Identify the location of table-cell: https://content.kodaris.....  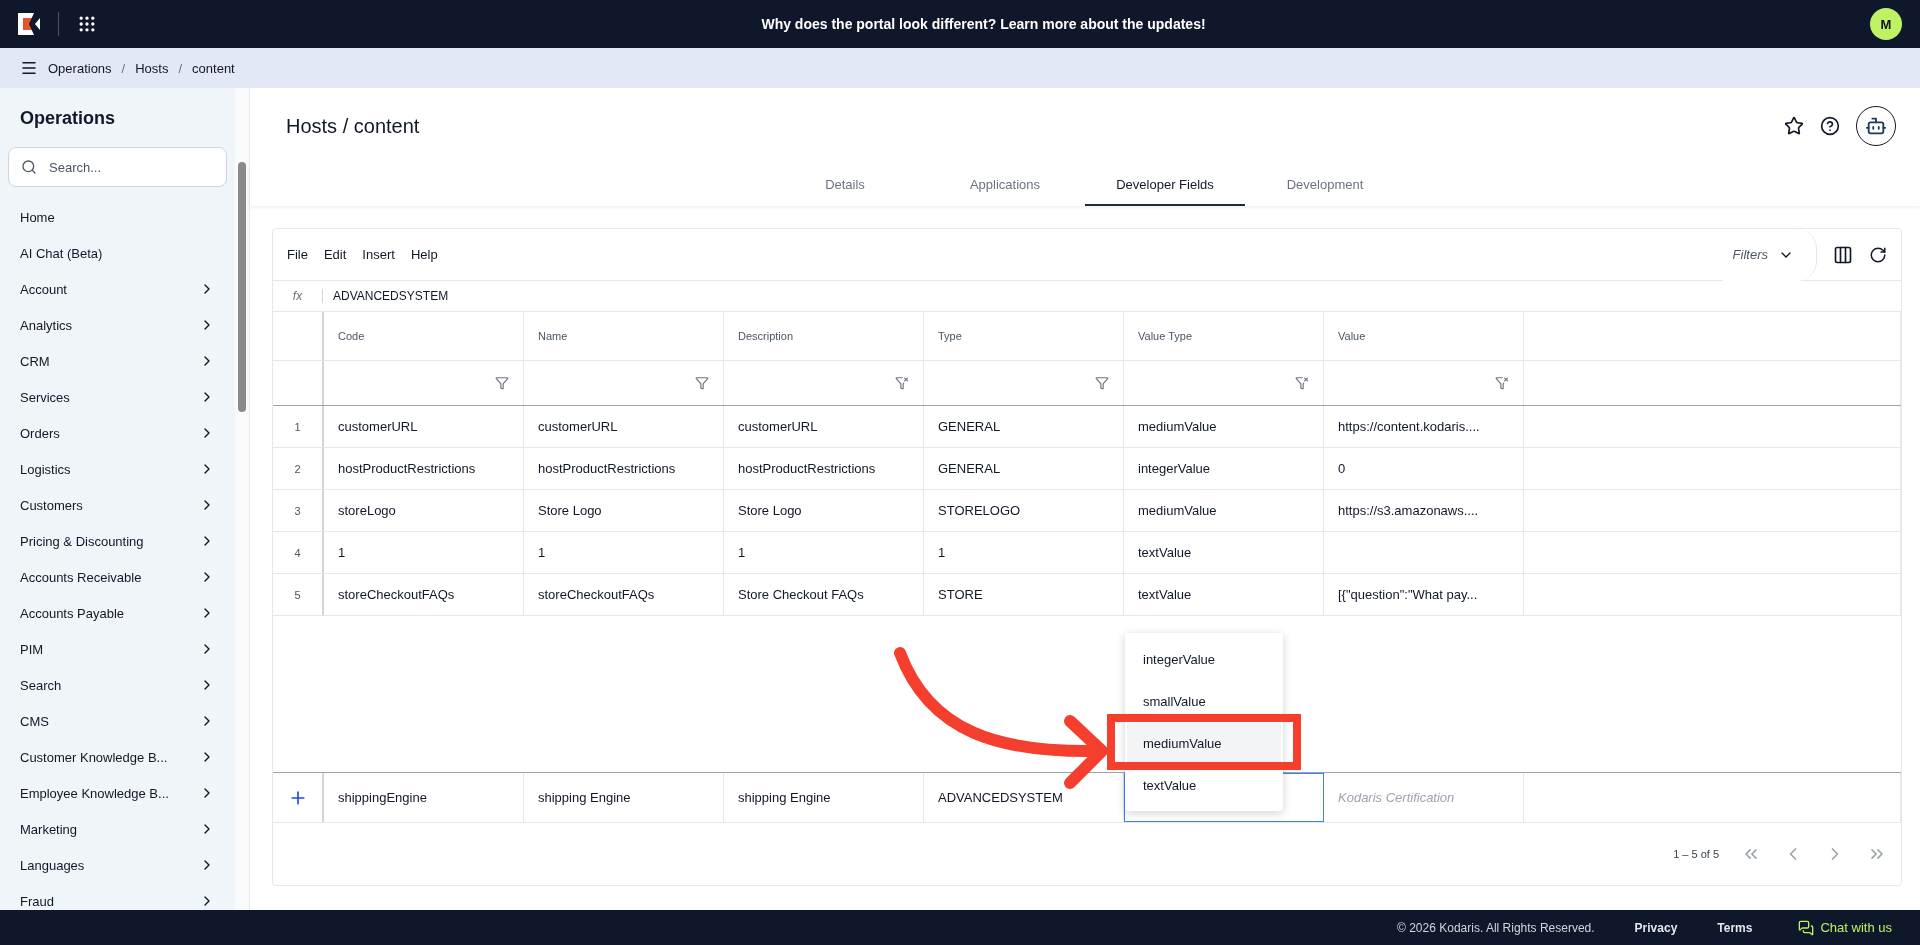
(1409, 426).